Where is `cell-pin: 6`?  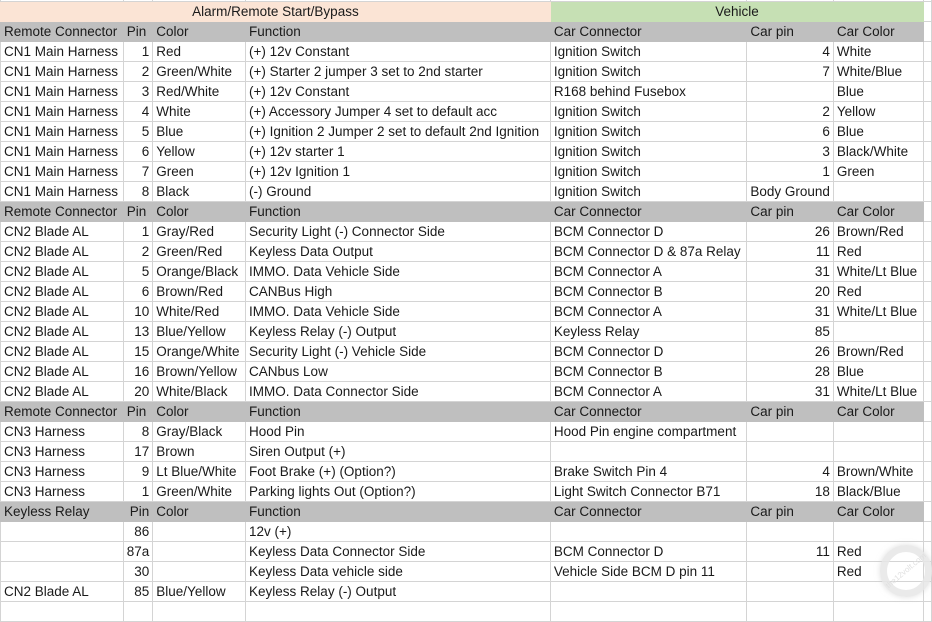 cell-pin: 6 is located at coordinates (138, 291).